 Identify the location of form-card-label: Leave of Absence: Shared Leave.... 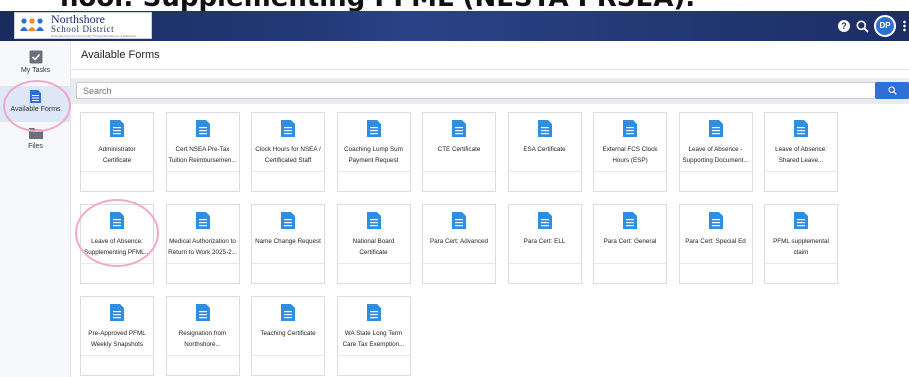
(801, 155).